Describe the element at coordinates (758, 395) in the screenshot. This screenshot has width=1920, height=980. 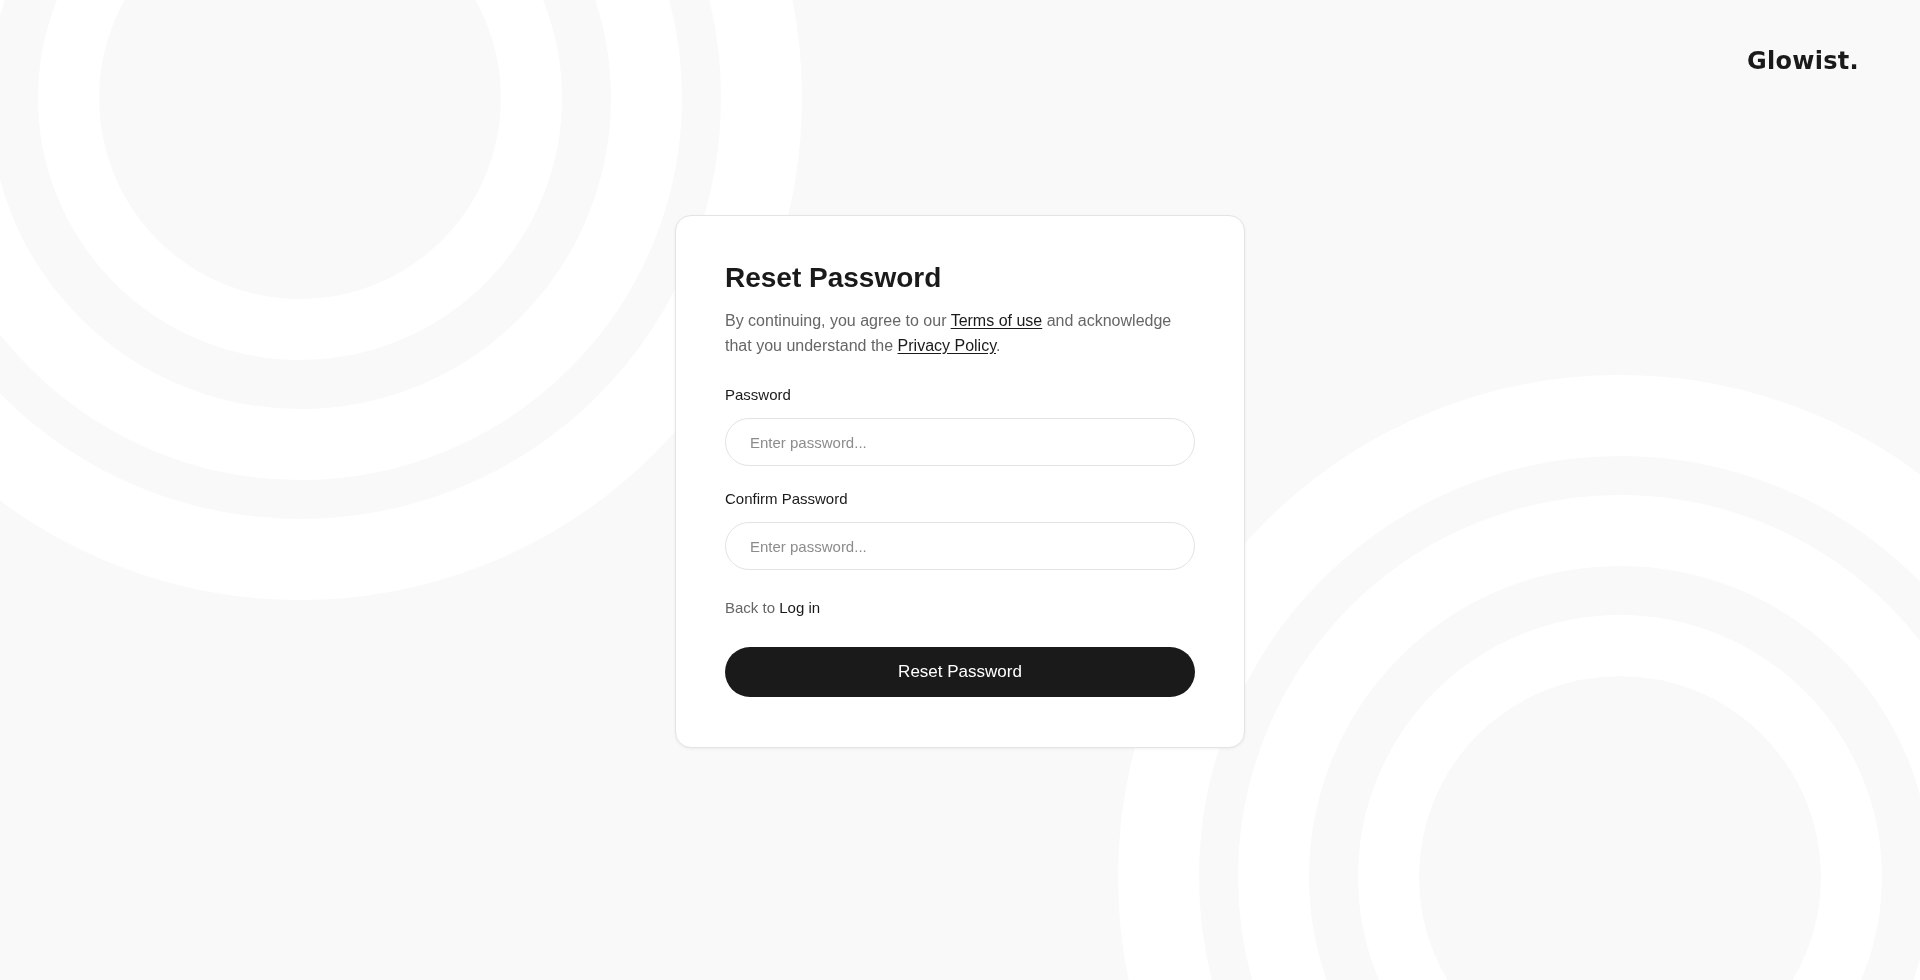
I see `field-label: Password` at that location.